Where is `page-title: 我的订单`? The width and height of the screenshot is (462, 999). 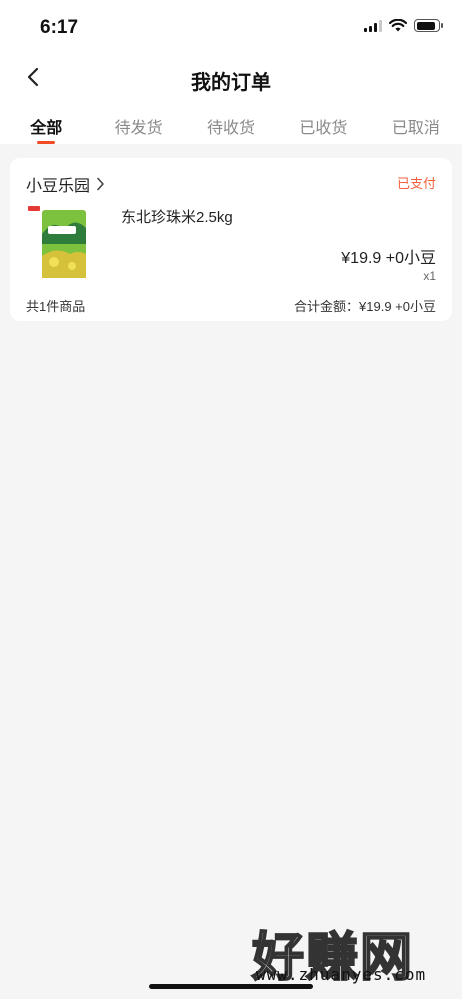
page-title: 我的订单 is located at coordinates (231, 83).